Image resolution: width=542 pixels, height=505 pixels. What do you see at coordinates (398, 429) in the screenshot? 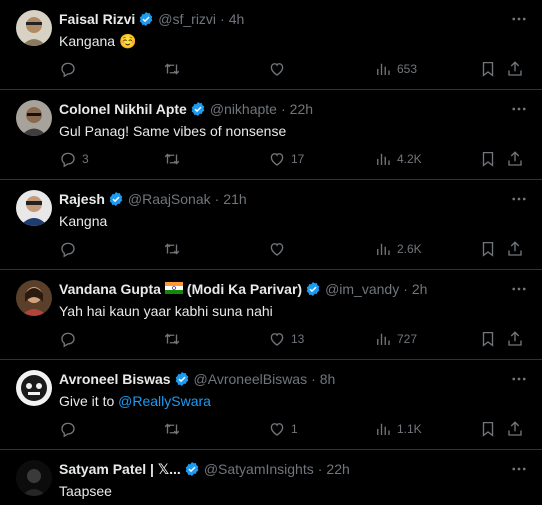
I see `views-button: 1.1K` at bounding box center [398, 429].